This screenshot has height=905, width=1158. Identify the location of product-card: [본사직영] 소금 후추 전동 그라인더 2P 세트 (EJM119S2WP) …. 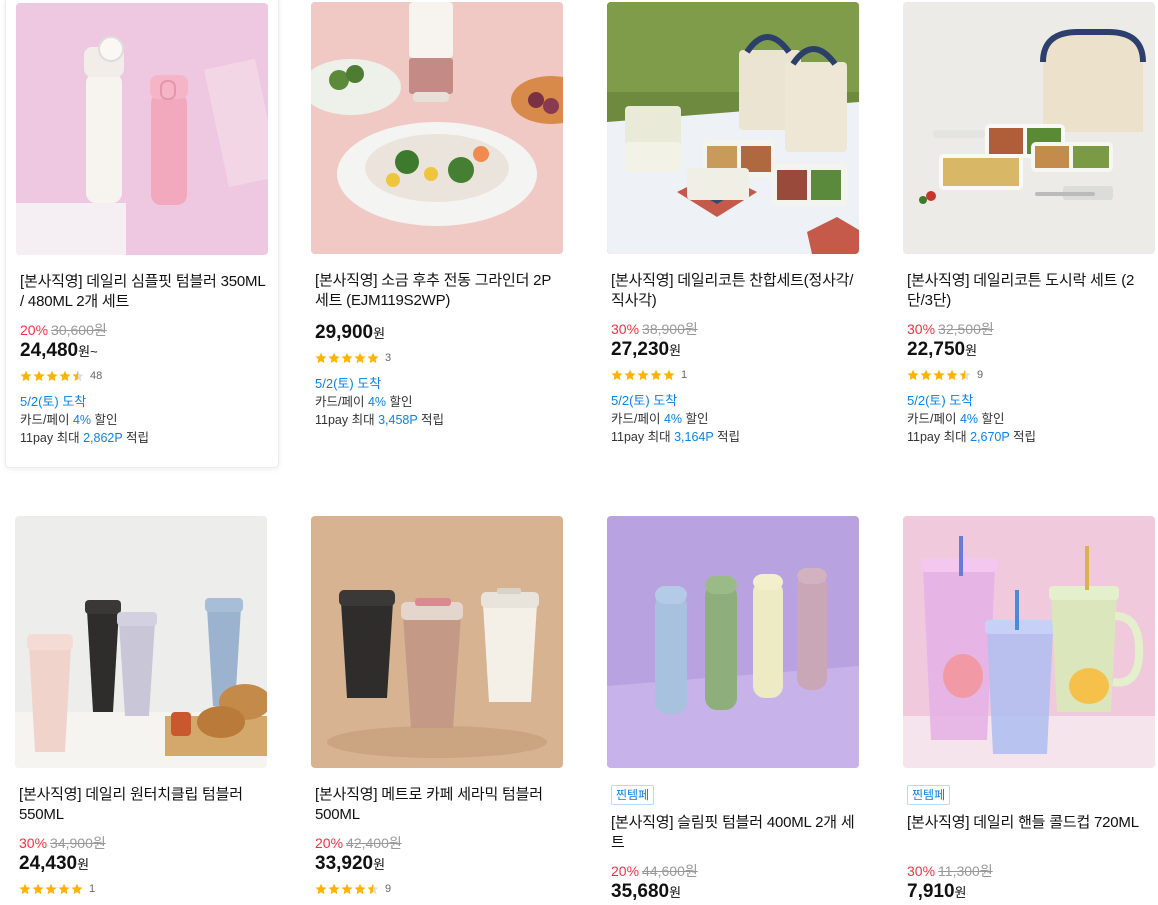
(438, 230).